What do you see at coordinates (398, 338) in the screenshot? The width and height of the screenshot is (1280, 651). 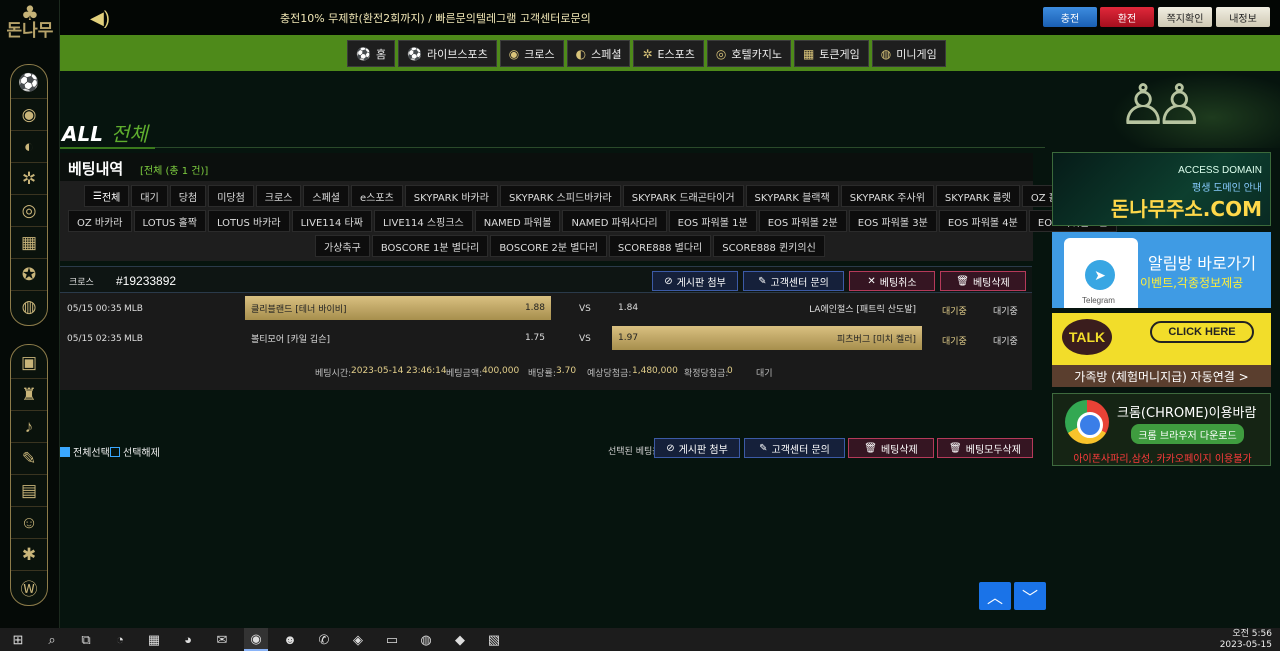 I see `home-team-pick: 볼티모어 [카일 깁슨] 1.75` at bounding box center [398, 338].